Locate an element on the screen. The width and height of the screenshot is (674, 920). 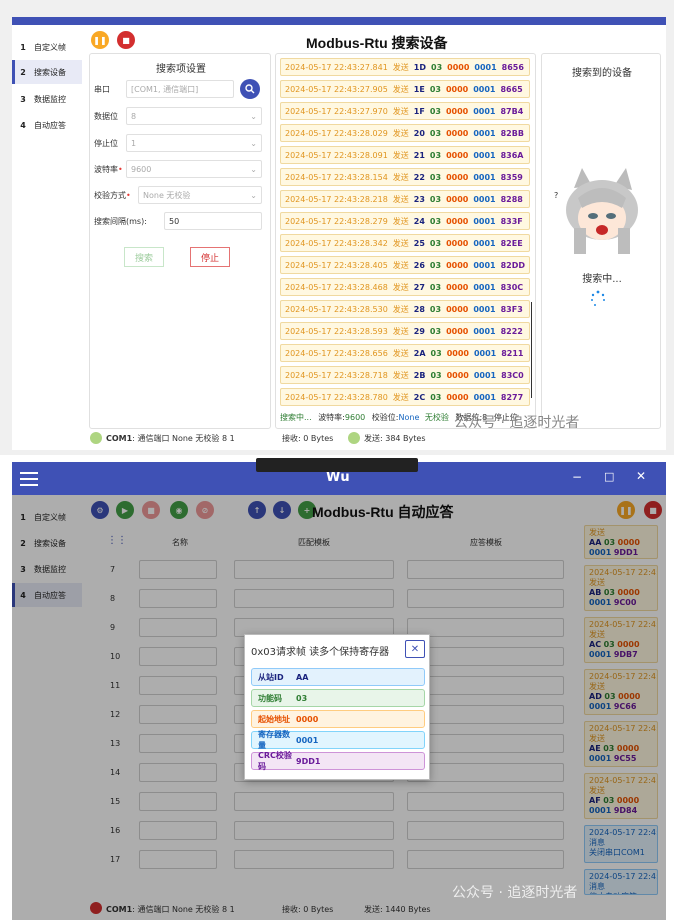
sidebar-item-data-monitor: 3 数据监控 is located at coordinates (47, 99).